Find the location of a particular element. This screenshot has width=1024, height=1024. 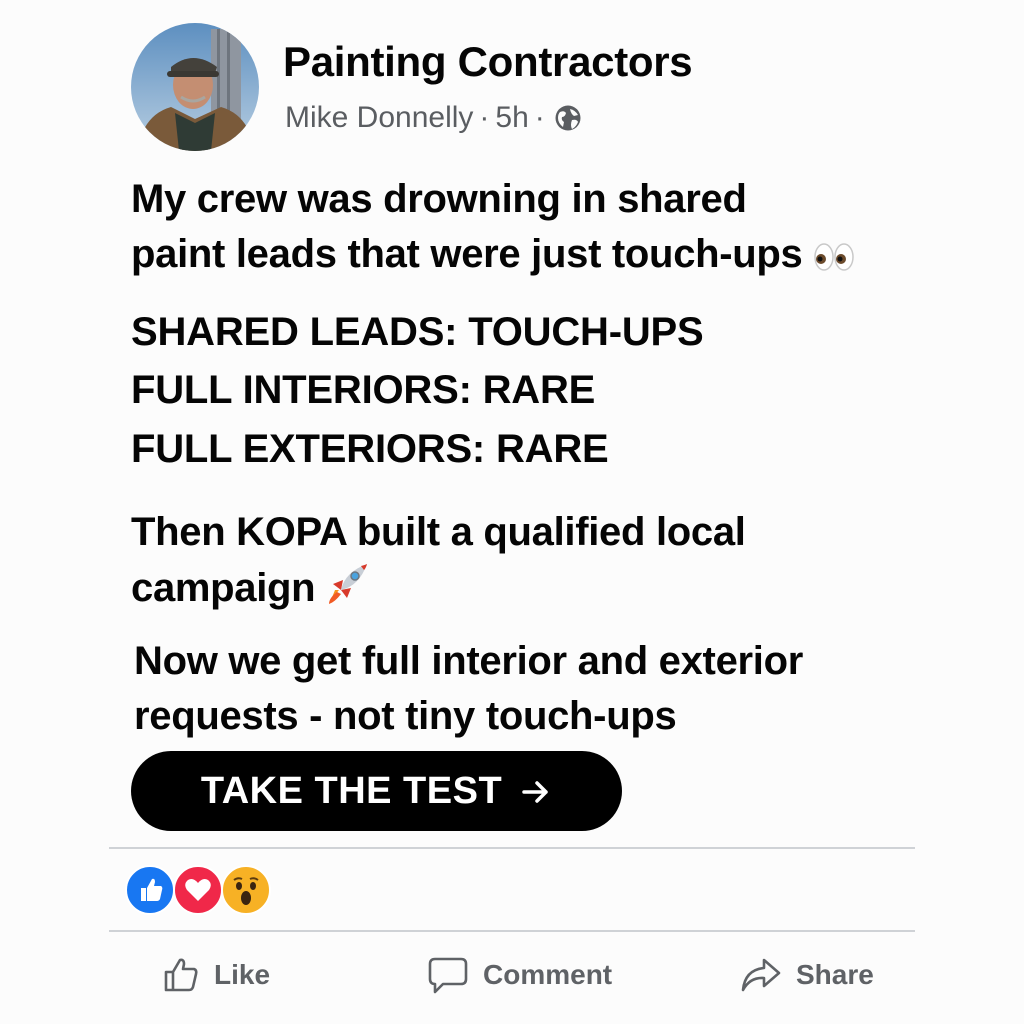

avatar is located at coordinates (195, 87).